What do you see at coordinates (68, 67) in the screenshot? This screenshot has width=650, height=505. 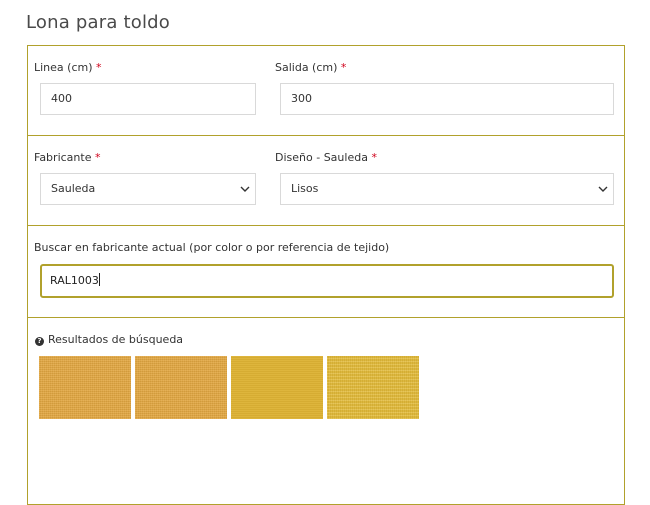 I see `linea-label: Linea (cm) *` at bounding box center [68, 67].